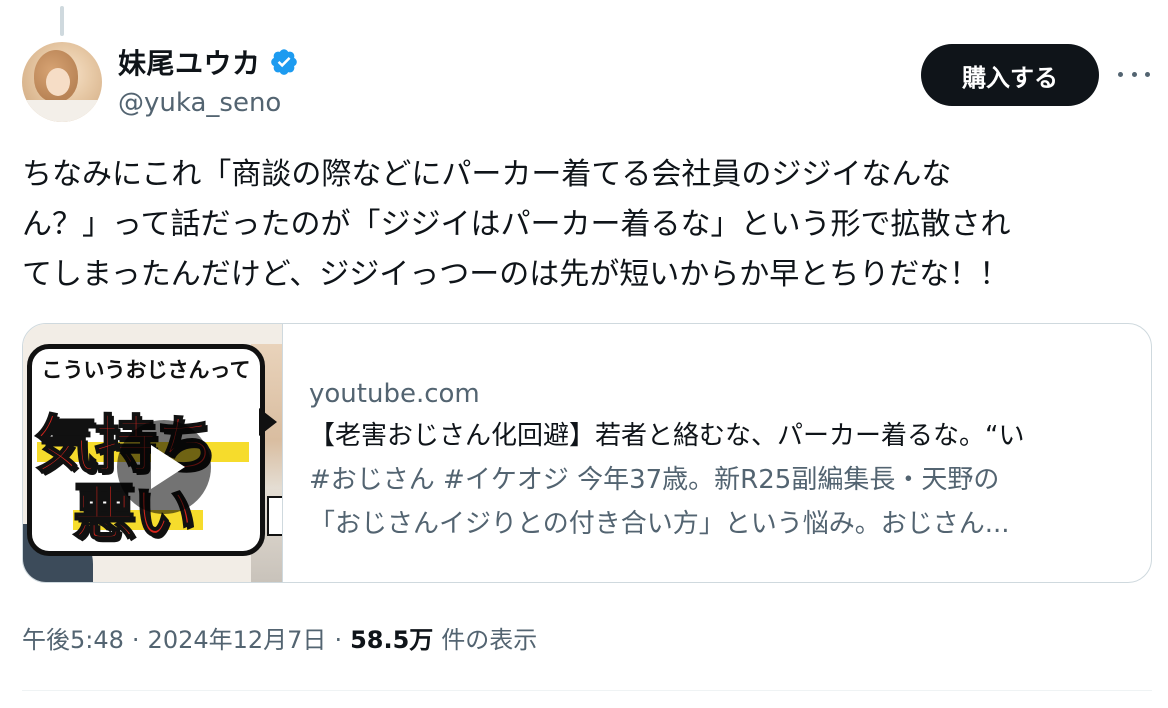 Image resolution: width=1168 pixels, height=708 pixels. I want to click on author-display-name: 妹尾ユウカ, so click(189, 62).